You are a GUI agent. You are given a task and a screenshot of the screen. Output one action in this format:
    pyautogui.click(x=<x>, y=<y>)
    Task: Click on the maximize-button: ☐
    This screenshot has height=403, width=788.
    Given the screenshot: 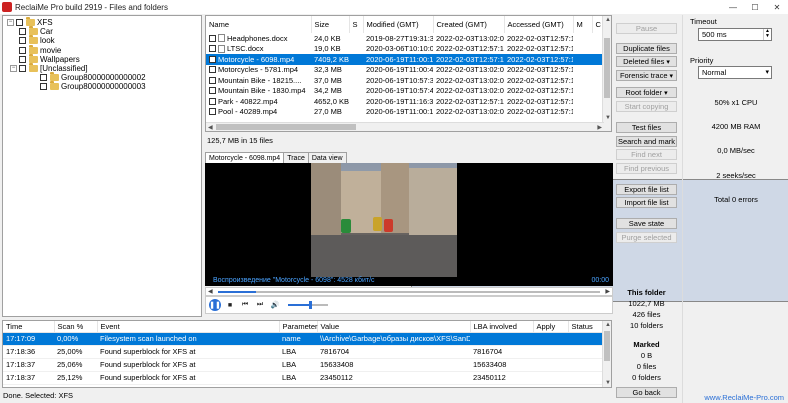 What is the action you would take?
    pyautogui.click(x=755, y=7)
    